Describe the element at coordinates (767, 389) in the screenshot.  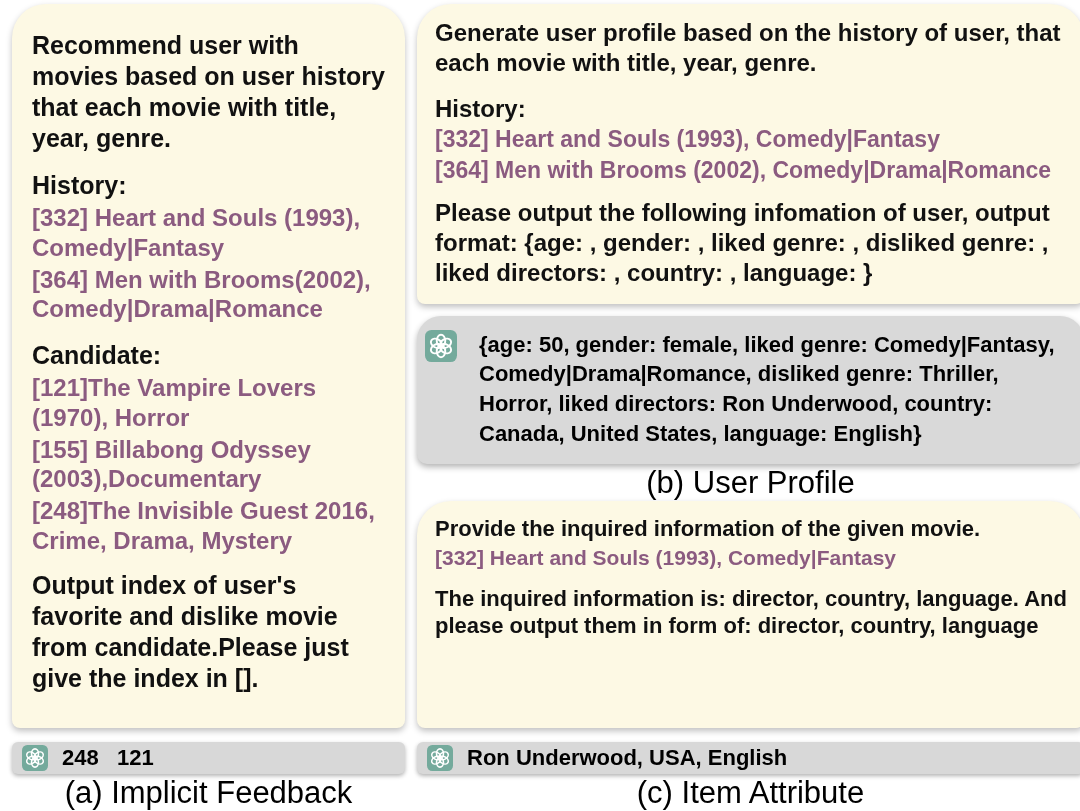
I see `response-text: {age: 50, gender: female, liked genre: Comedy|Fantasy, Comedy|Drama|Romance, disliked genre: Thriller, Horror, liked directors: Ron Underwood, country: Canada, United States, language: English}` at that location.